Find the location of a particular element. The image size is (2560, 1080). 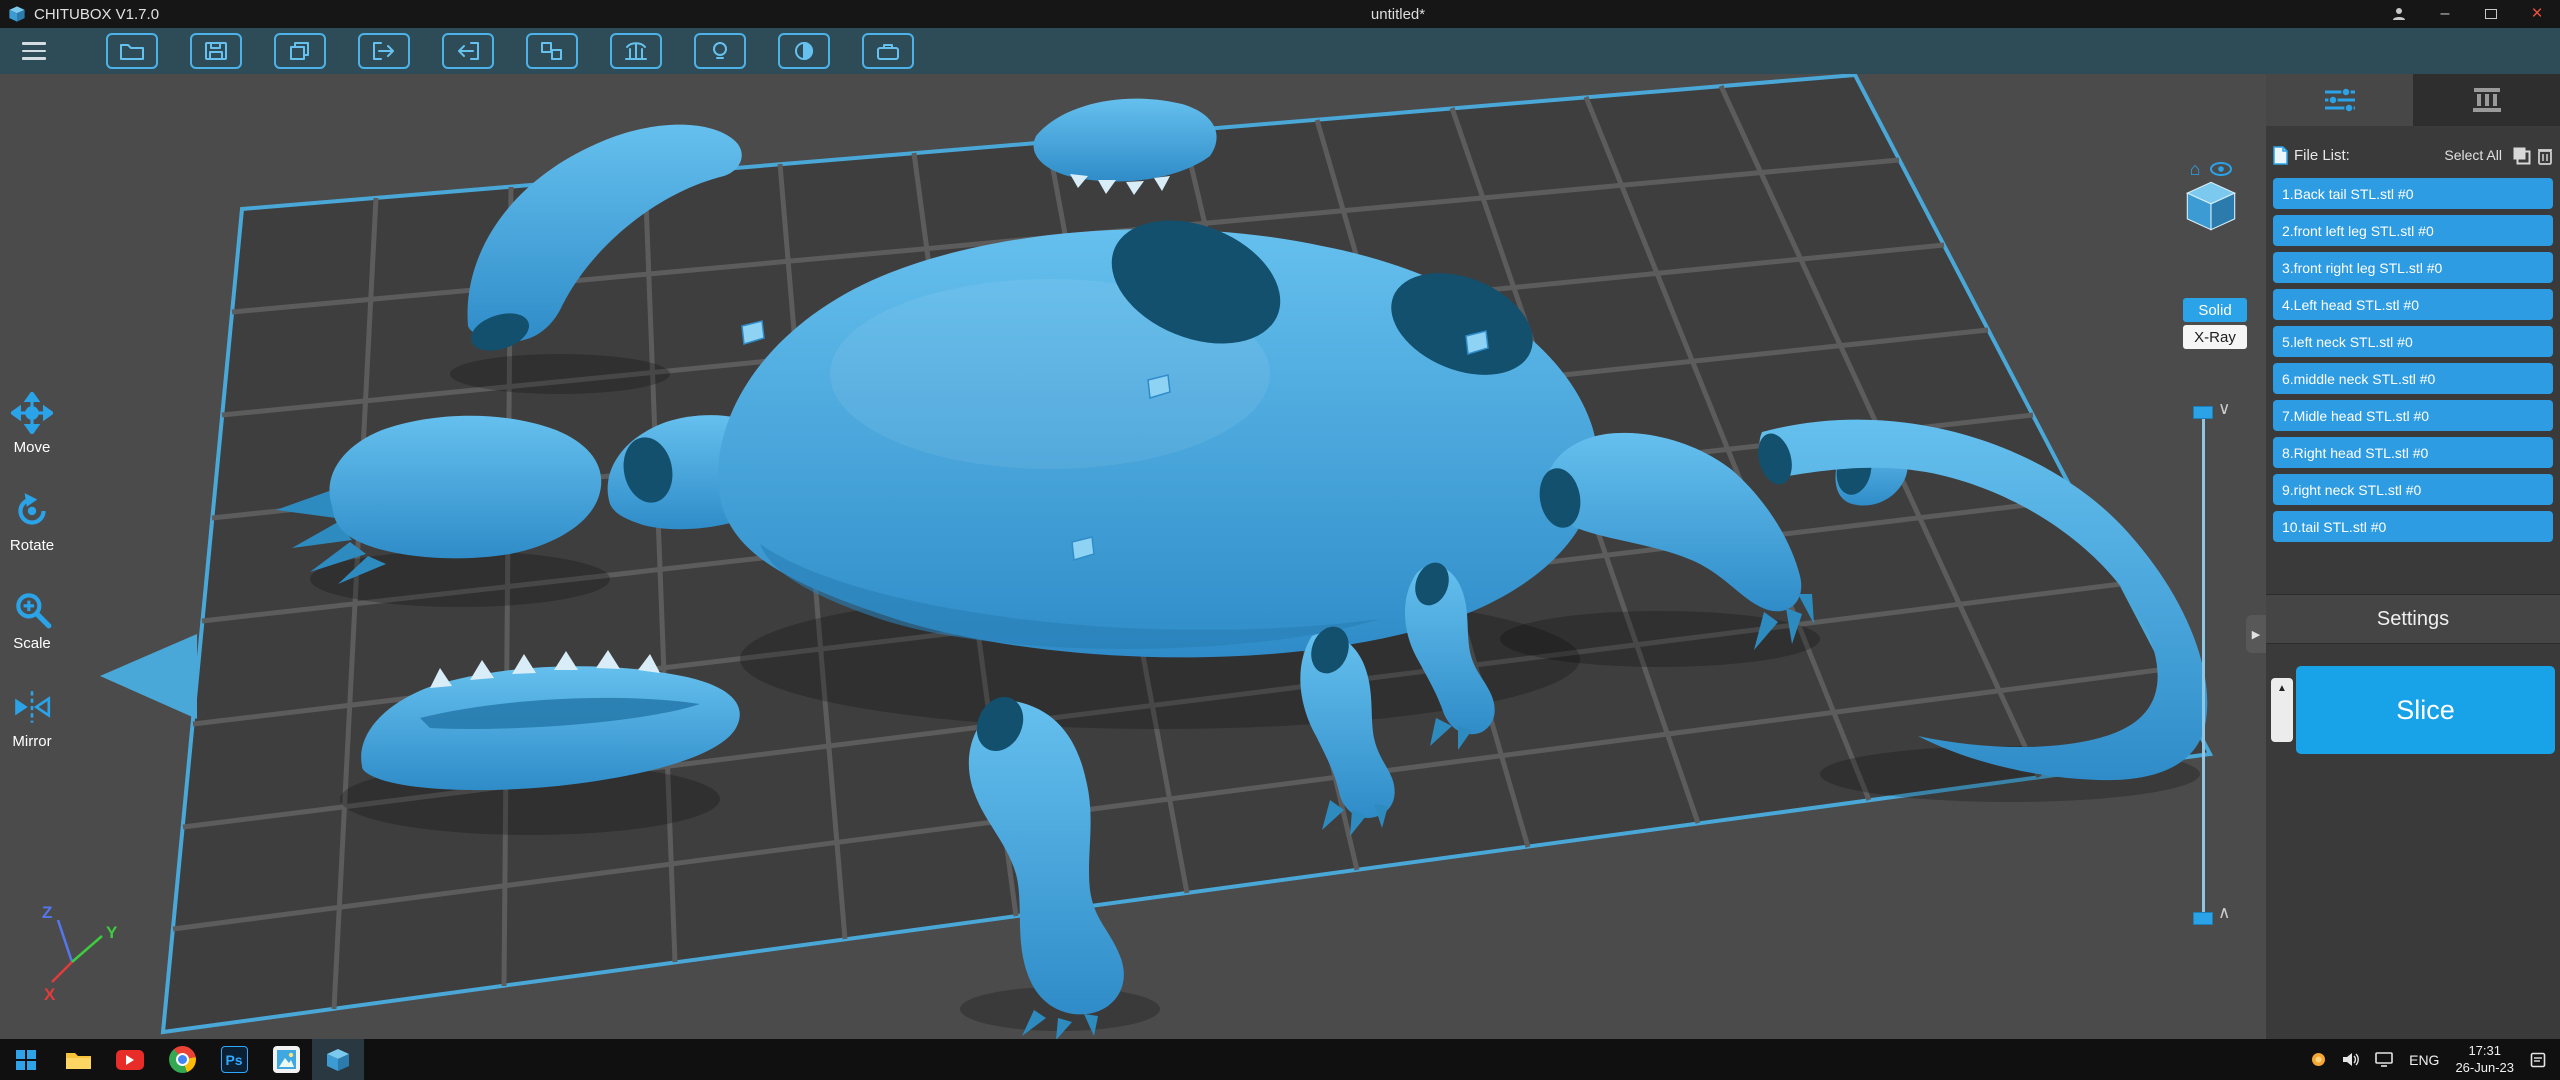

chrome-icon is located at coordinates (182, 1059).